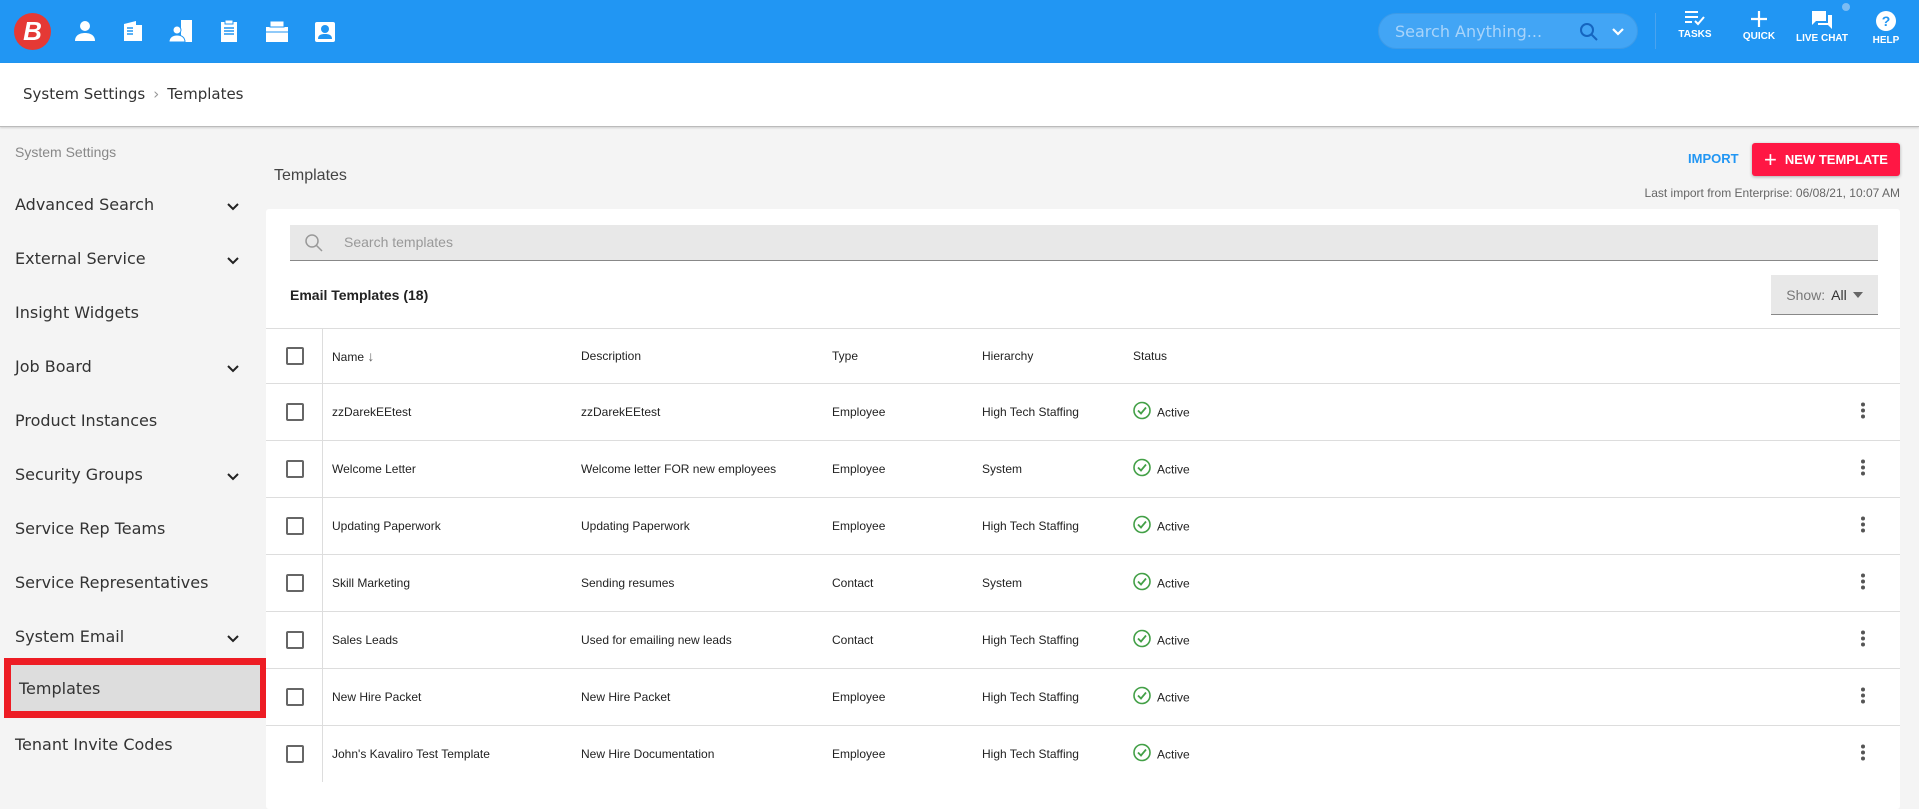 Image resolution: width=1919 pixels, height=809 pixels. Describe the element at coordinates (845, 356) in the screenshot. I see `column-header-type: Type` at that location.